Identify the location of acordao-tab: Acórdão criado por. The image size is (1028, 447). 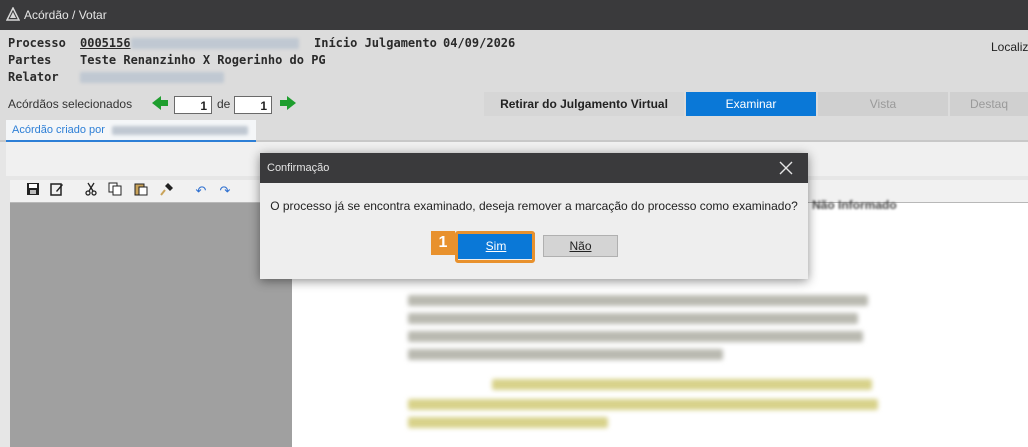
(131, 131).